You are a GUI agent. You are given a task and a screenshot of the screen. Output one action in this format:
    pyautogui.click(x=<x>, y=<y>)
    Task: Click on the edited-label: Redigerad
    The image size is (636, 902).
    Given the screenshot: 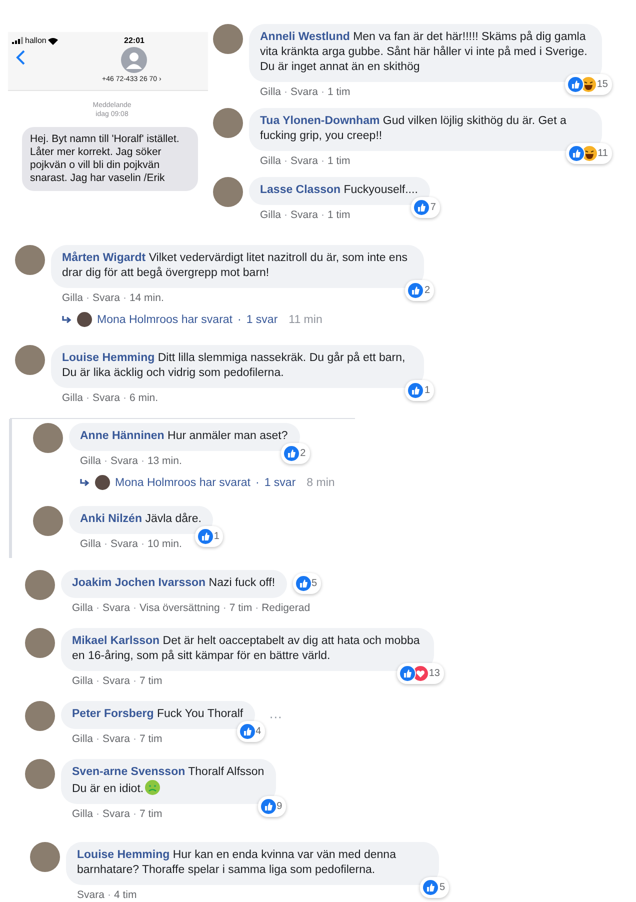 What is the action you would take?
    pyautogui.click(x=286, y=608)
    